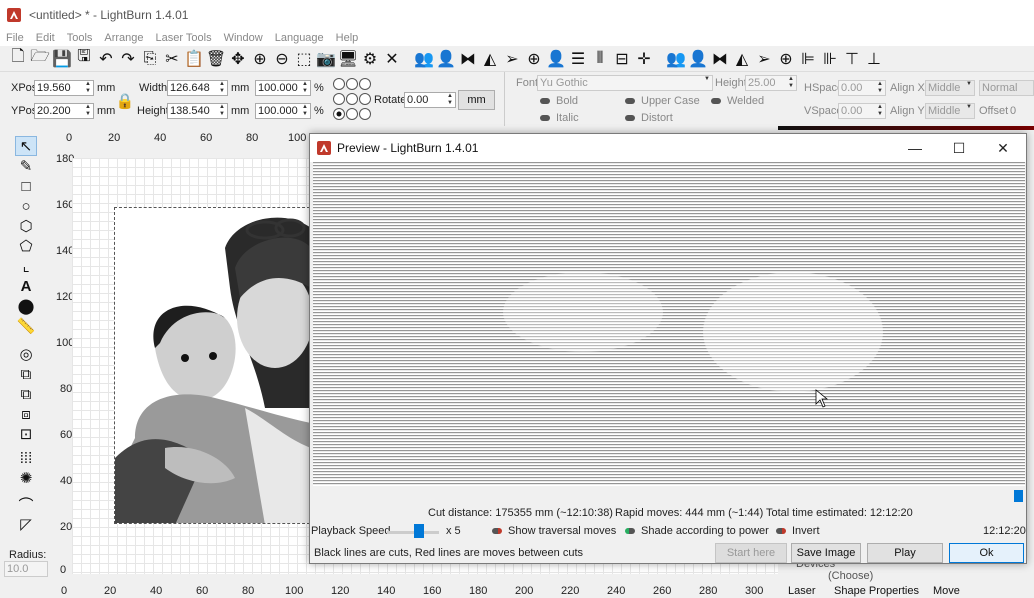  What do you see at coordinates (468, 59) in the screenshot?
I see `flip-horizontal-icon: ⧓` at bounding box center [468, 59].